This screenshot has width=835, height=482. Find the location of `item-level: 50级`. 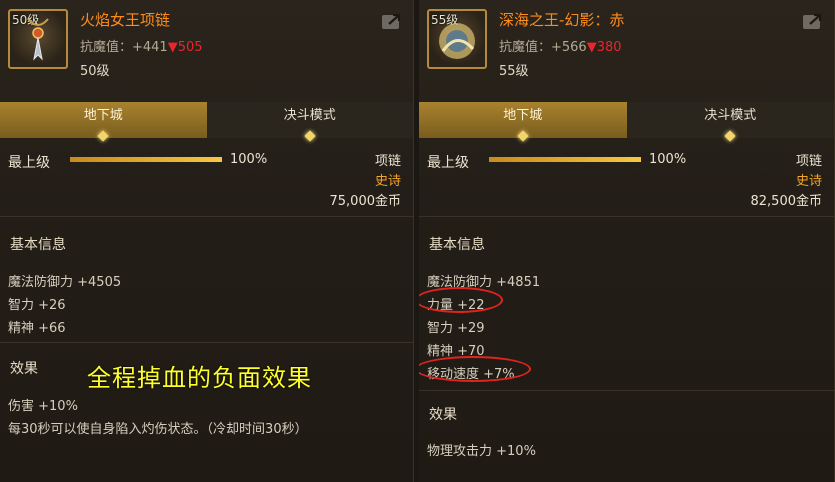

item-level: 50级 is located at coordinates (95, 71).